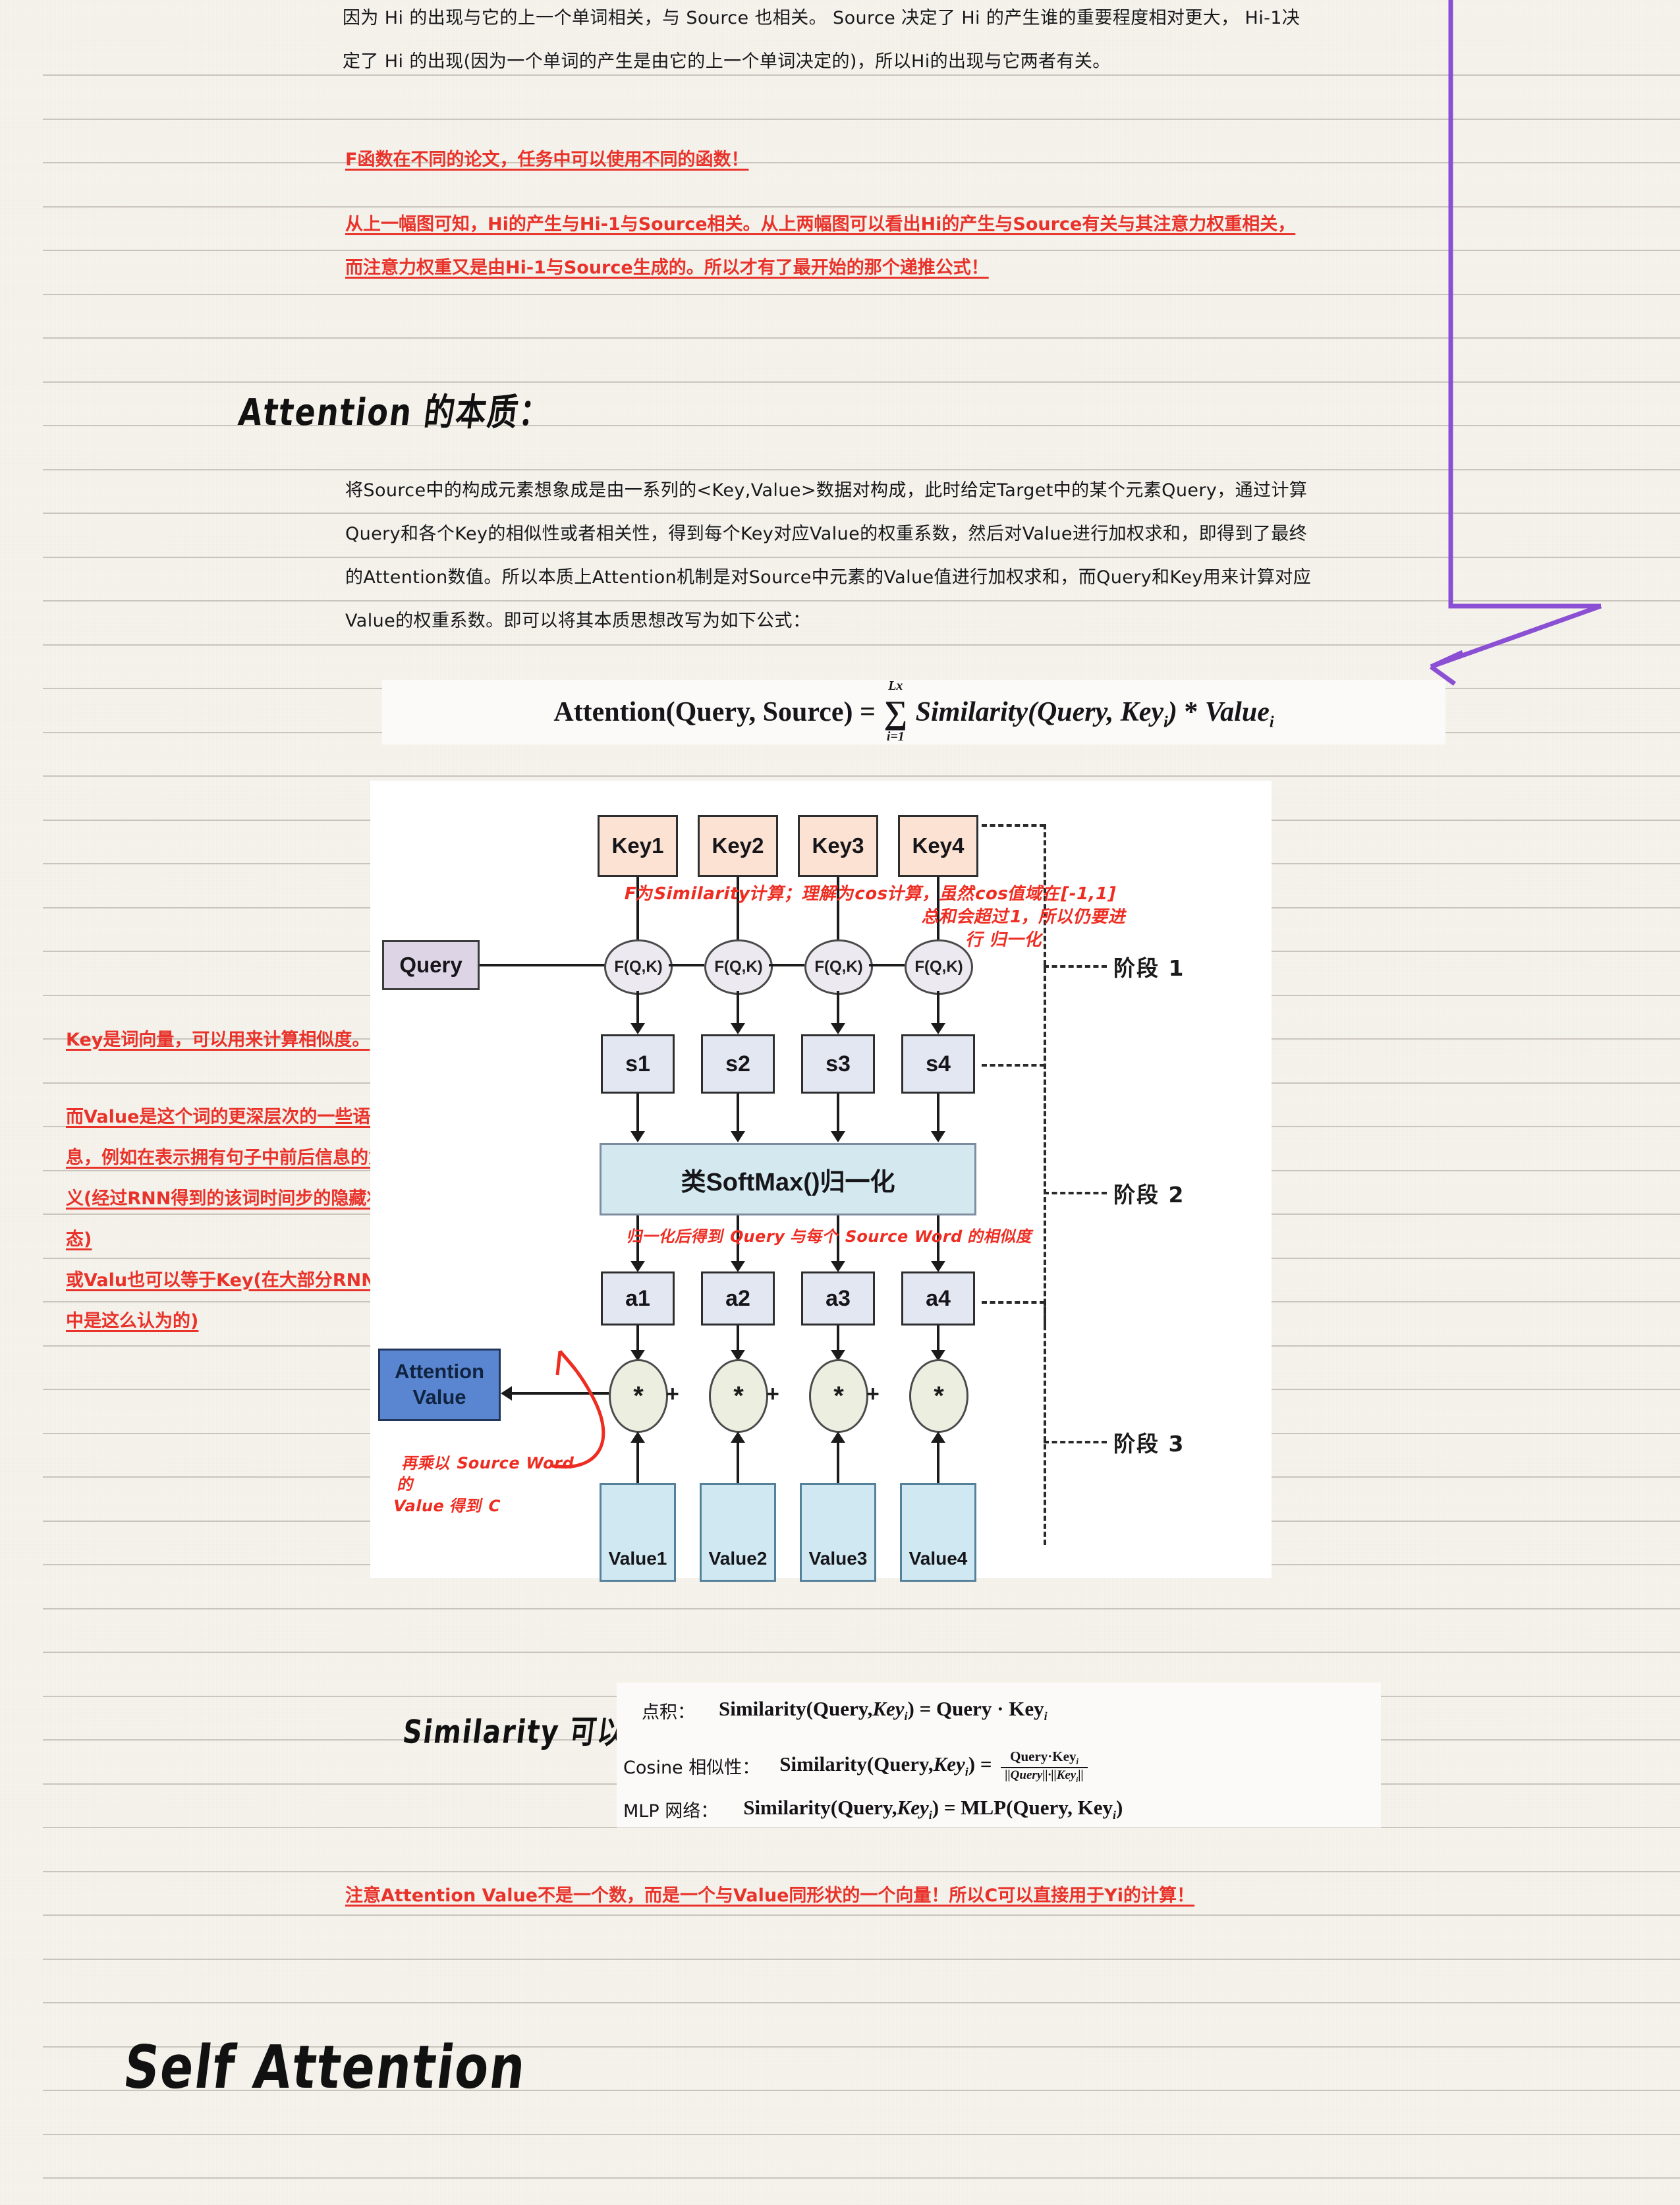 The width and height of the screenshot is (1680, 2205). Describe the element at coordinates (578, 621) in the screenshot. I see `essence-line-4: Value的权重系数。即可以将其本质思想改写为如下公式：` at that location.